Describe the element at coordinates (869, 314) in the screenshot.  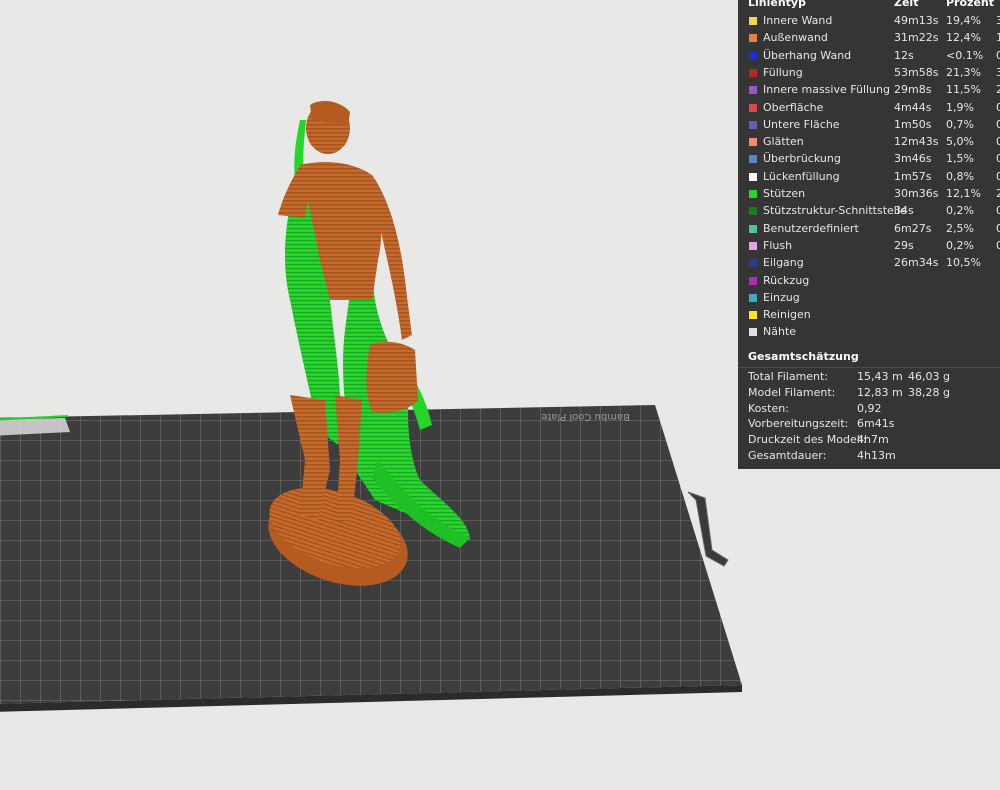
I see `legend-row: Reinigen` at that location.